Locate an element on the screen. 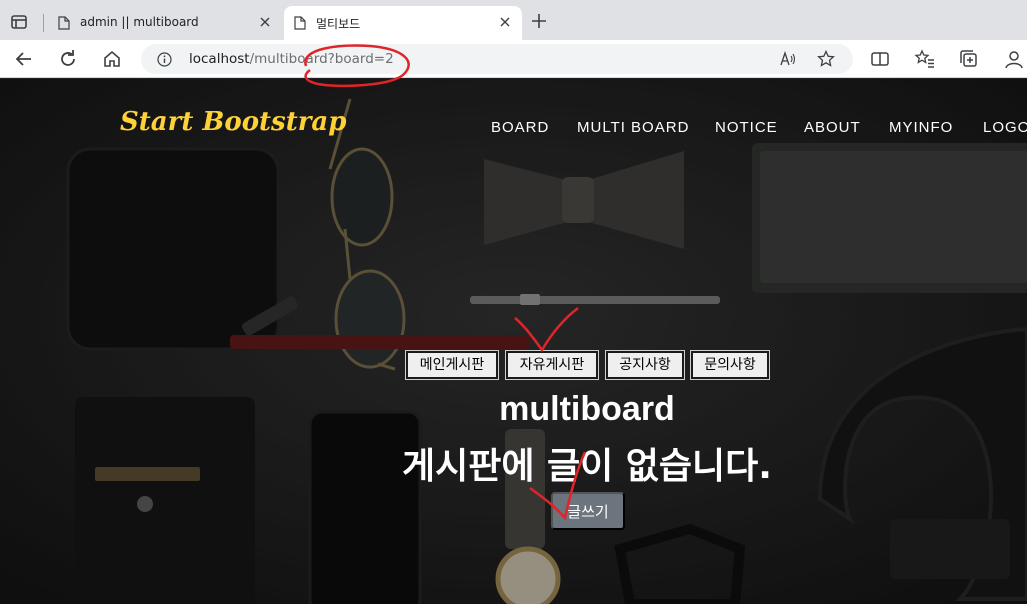  url-host: localhost is located at coordinates (219, 59).